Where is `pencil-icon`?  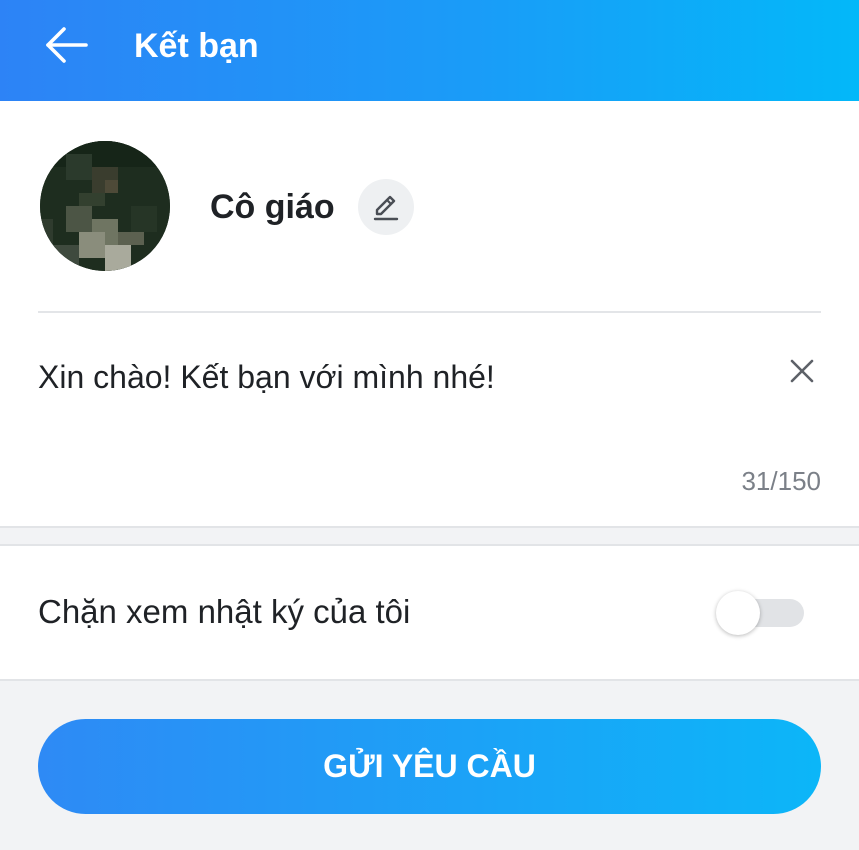 pencil-icon is located at coordinates (386, 208).